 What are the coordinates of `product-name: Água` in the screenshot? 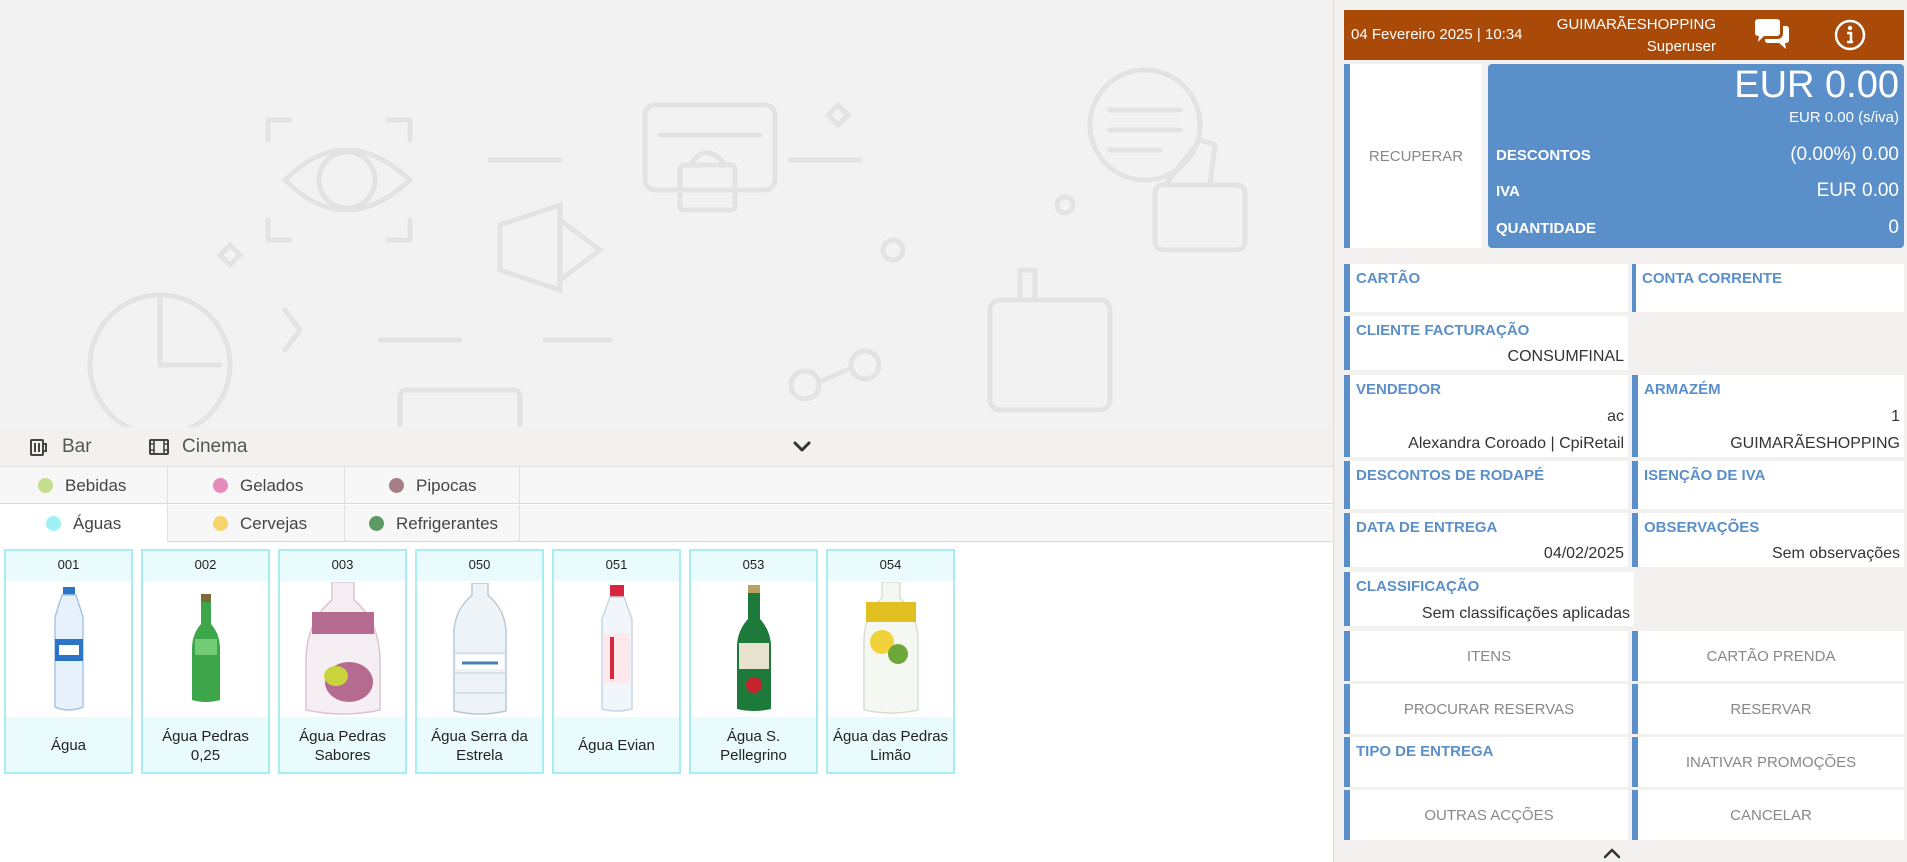 It's located at (68, 745).